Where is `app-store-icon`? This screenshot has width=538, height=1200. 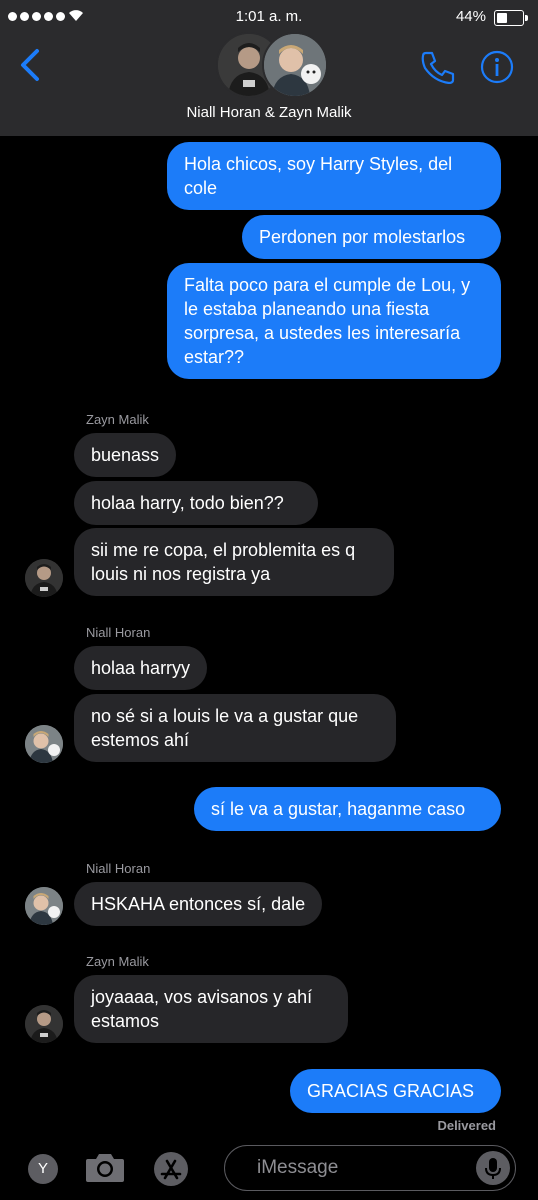
app-store-icon is located at coordinates (171, 1169).